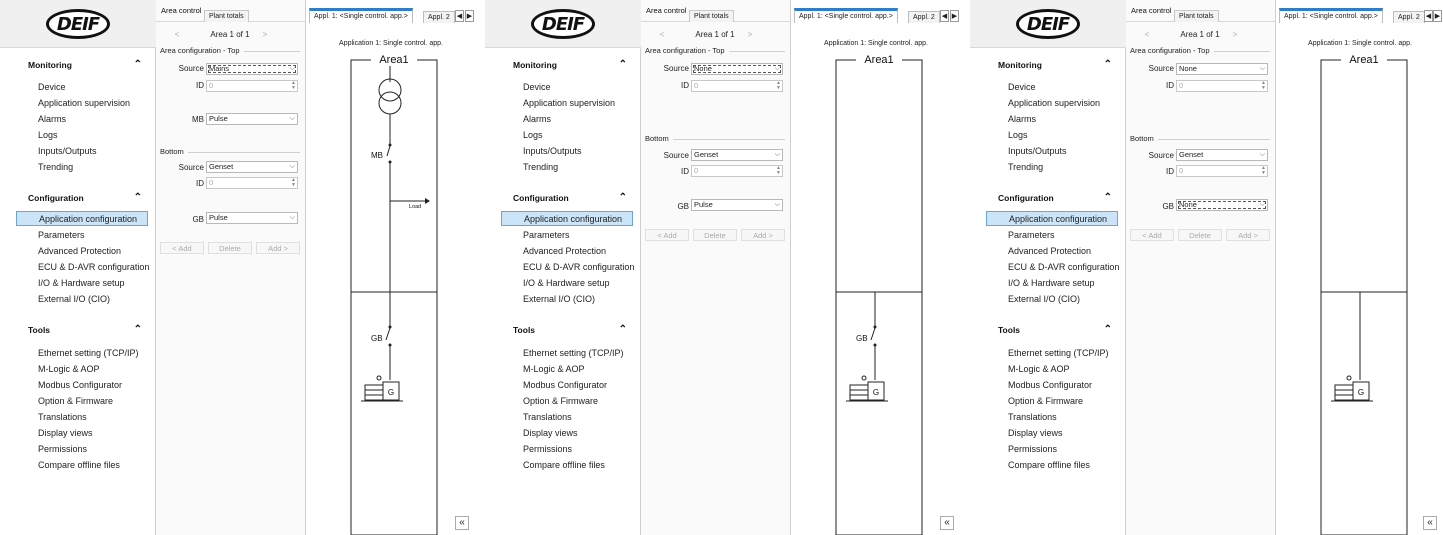 This screenshot has width=1443, height=535. Describe the element at coordinates (1222, 205) in the screenshot. I see `gb-select: None ⌵` at that location.